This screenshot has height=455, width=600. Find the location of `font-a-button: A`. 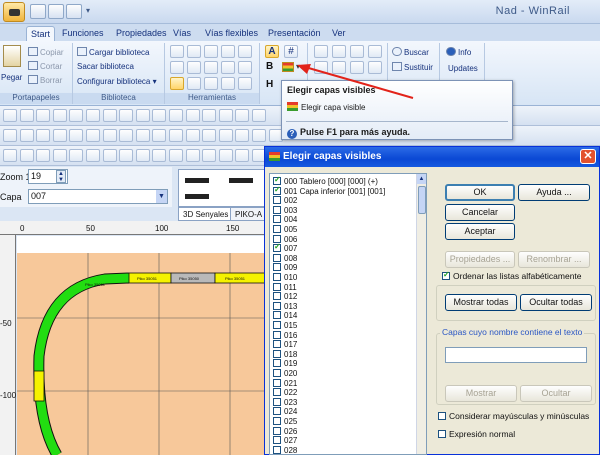

font-a-button: A is located at coordinates (272, 51).